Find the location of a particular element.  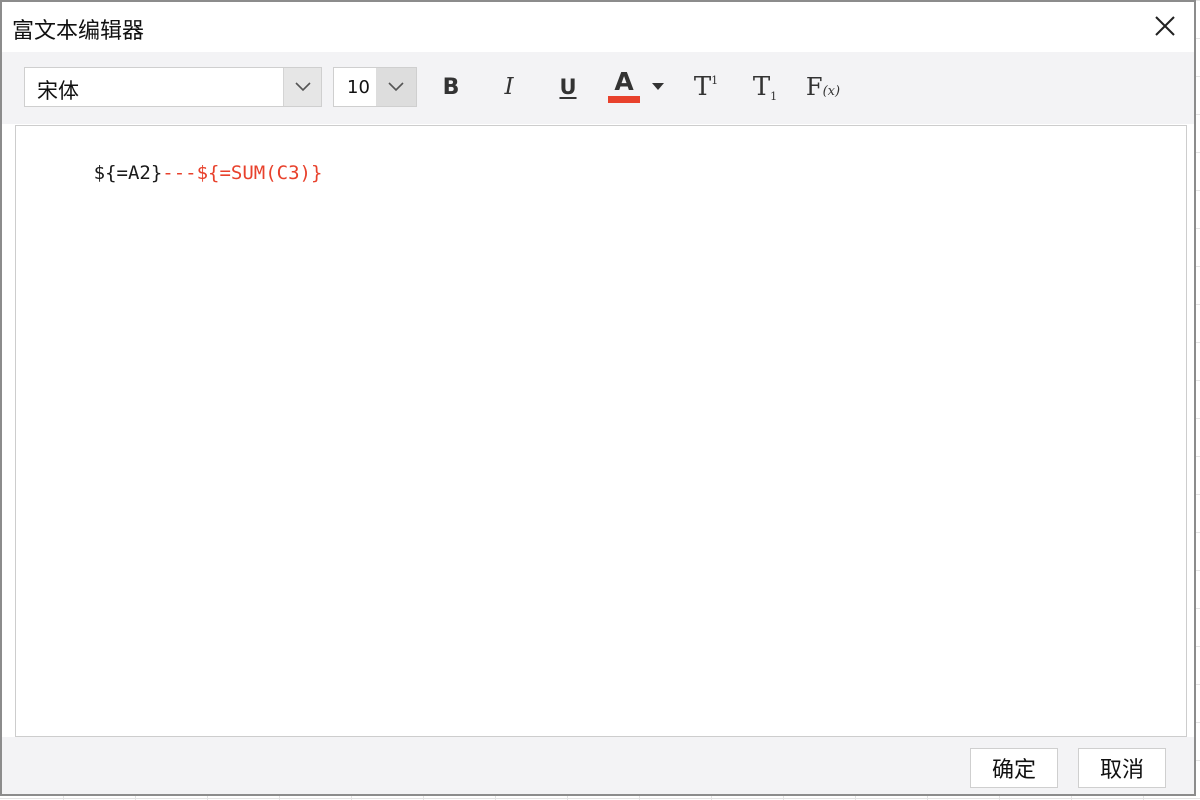

ok-button: 确定 is located at coordinates (1014, 768).